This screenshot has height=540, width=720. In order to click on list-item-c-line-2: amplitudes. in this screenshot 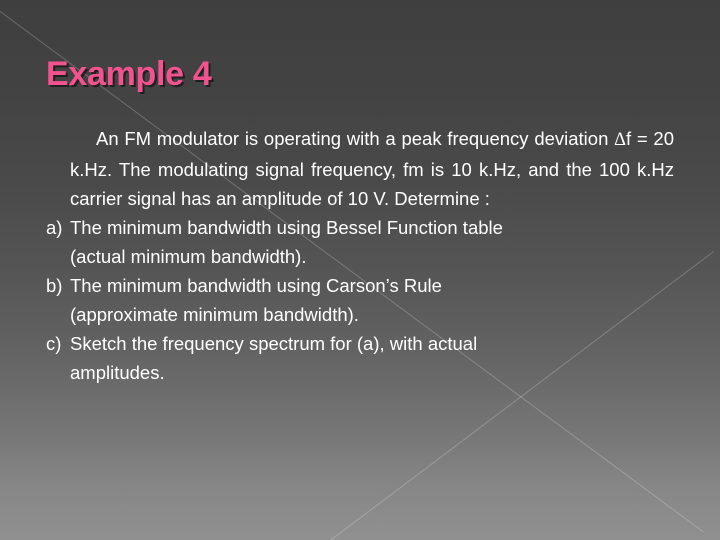, I will do `click(117, 372)`.